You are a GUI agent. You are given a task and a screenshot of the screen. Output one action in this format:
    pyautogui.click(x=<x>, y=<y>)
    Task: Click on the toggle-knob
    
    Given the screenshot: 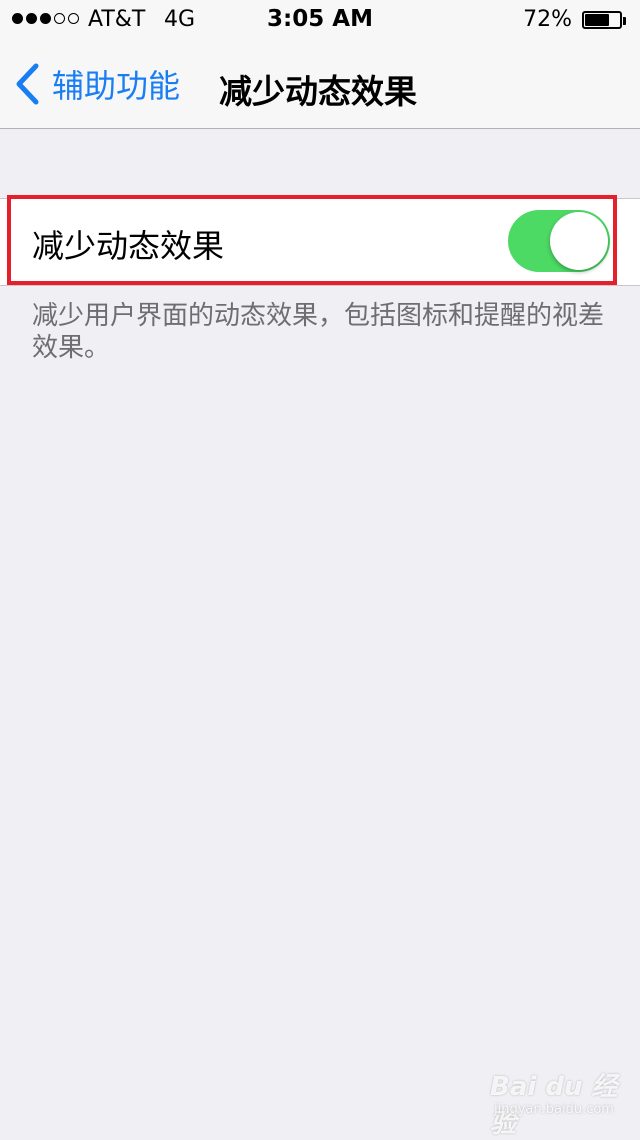 What is the action you would take?
    pyautogui.click(x=579, y=241)
    